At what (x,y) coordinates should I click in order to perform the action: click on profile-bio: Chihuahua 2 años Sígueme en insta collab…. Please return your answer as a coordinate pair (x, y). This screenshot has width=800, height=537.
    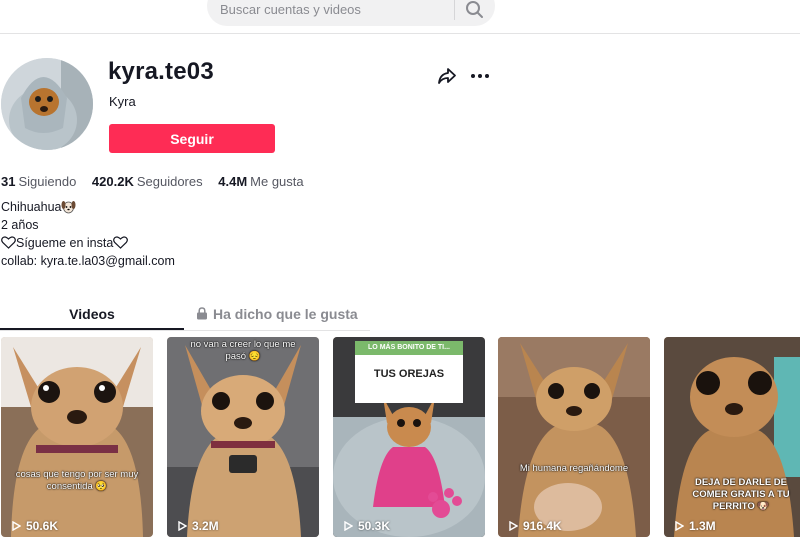
    Looking at the image, I should click on (88, 234).